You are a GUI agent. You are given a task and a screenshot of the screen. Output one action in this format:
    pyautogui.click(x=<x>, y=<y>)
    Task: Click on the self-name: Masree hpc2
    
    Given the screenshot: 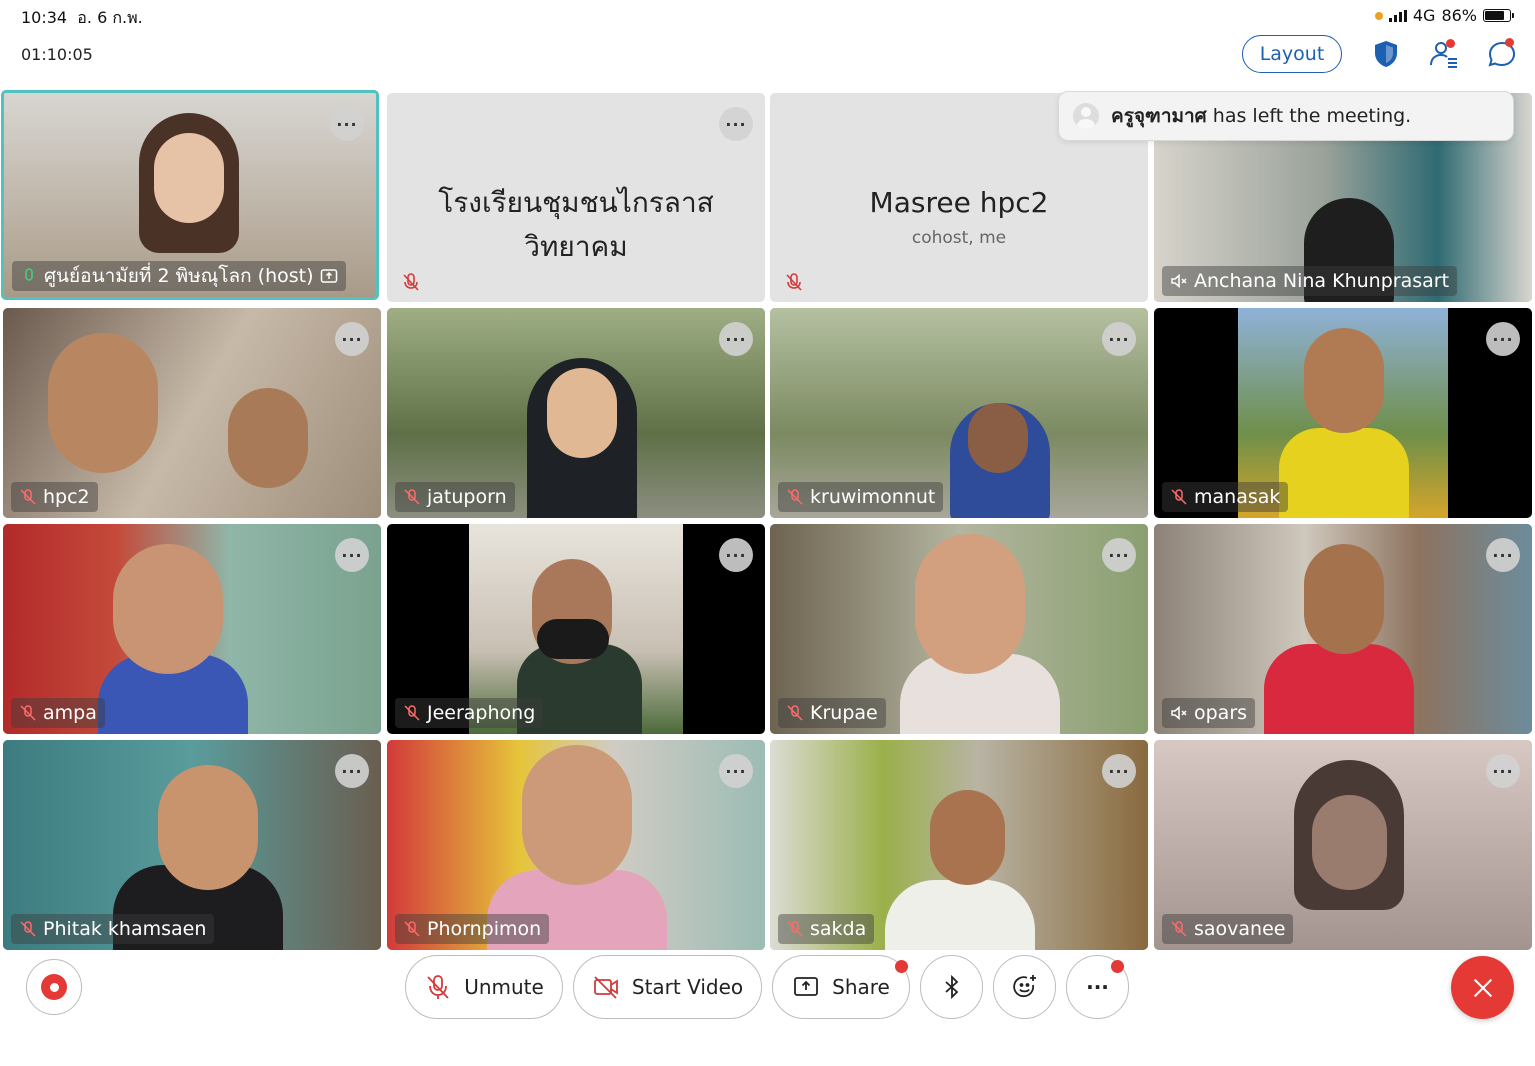 What is the action you would take?
    pyautogui.click(x=959, y=202)
    